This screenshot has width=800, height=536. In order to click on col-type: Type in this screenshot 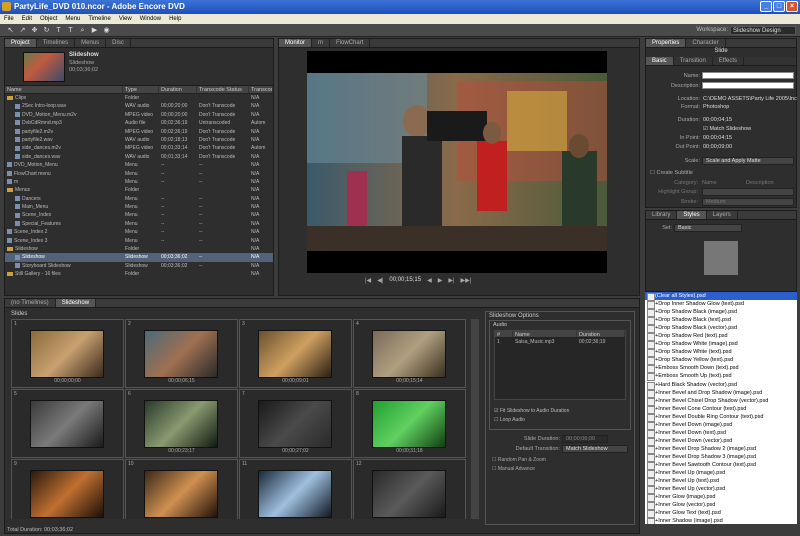, I will do `click(141, 89)`.